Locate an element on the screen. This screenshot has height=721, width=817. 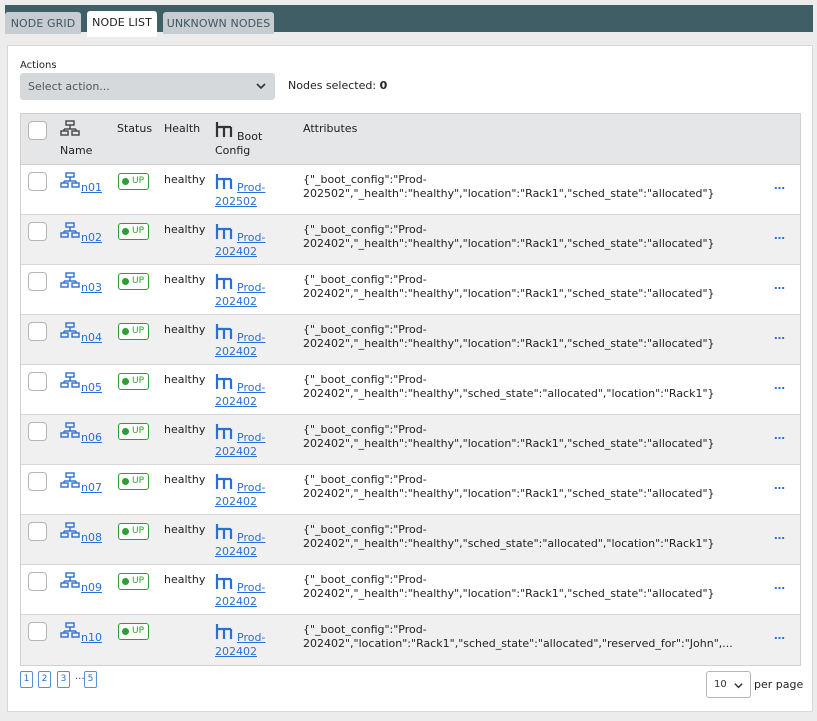
node-name-link: n05 is located at coordinates (91, 387).